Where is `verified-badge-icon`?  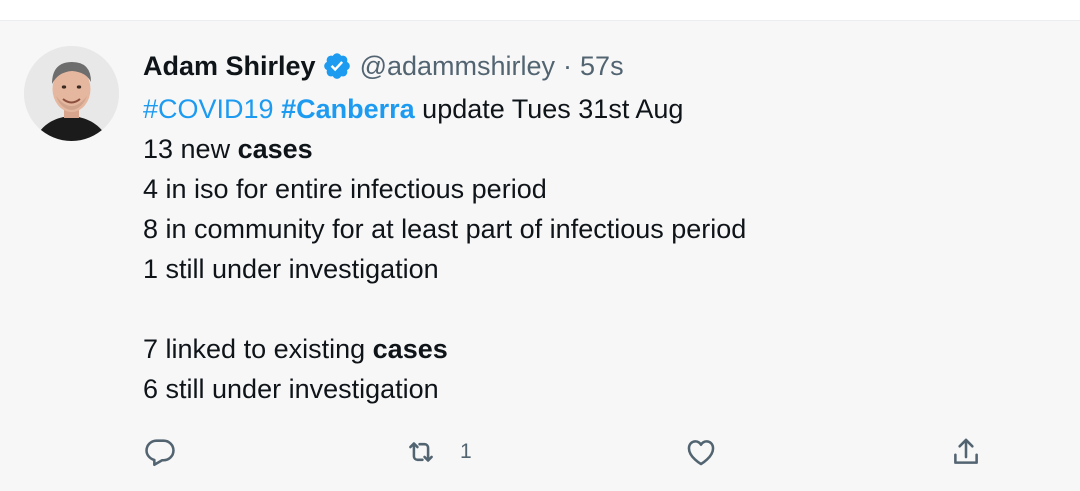 verified-badge-icon is located at coordinates (337, 66).